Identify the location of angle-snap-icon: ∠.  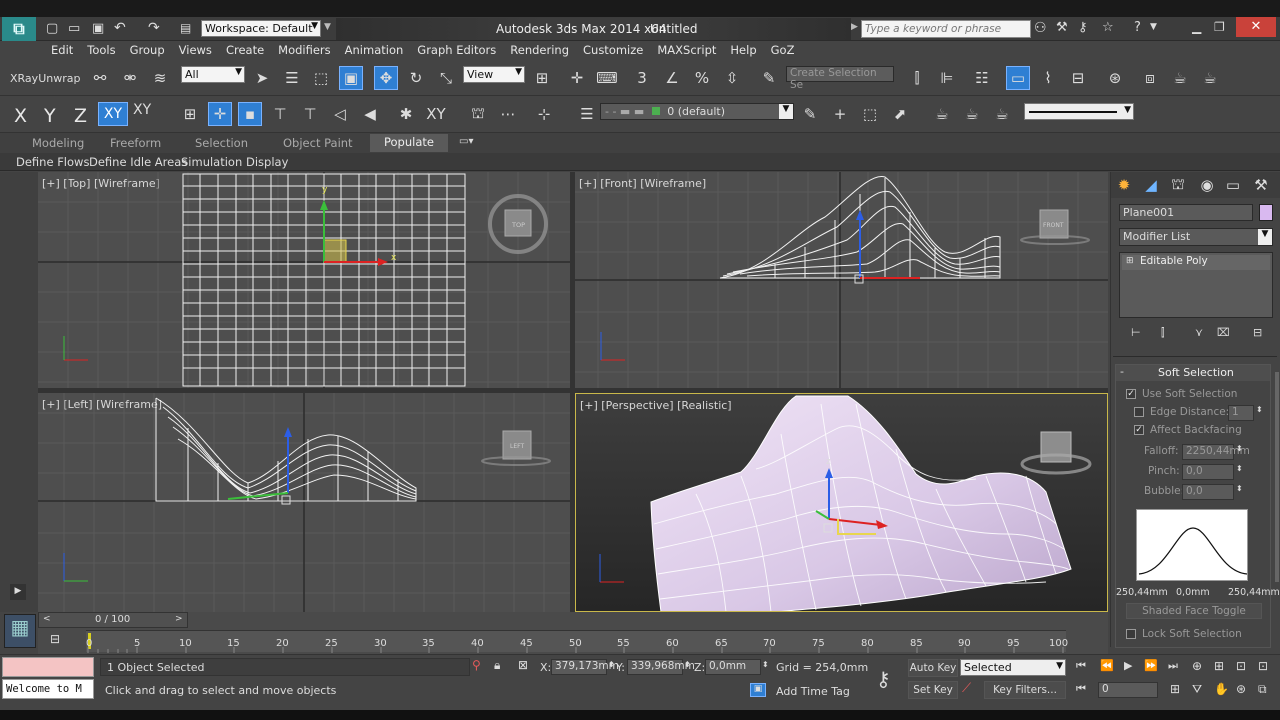
(672, 78).